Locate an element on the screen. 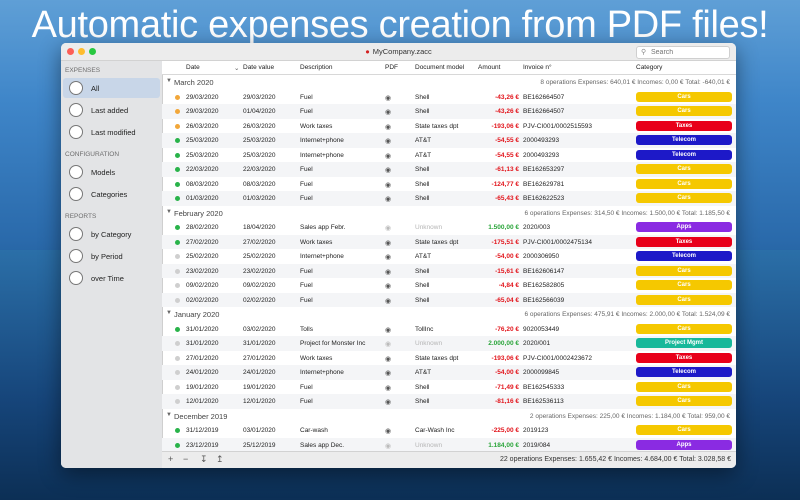 Image resolution: width=800 pixels, height=500 pixels. sidebar-item-models: Models is located at coordinates (111, 172).